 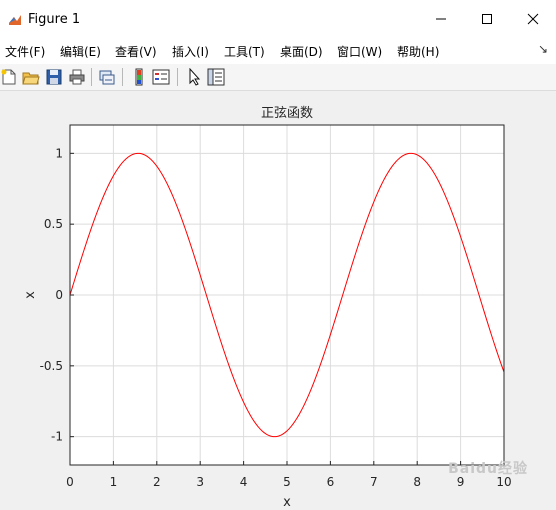 What do you see at coordinates (359, 51) in the screenshot?
I see `menu-window: 窗口(W)` at bounding box center [359, 51].